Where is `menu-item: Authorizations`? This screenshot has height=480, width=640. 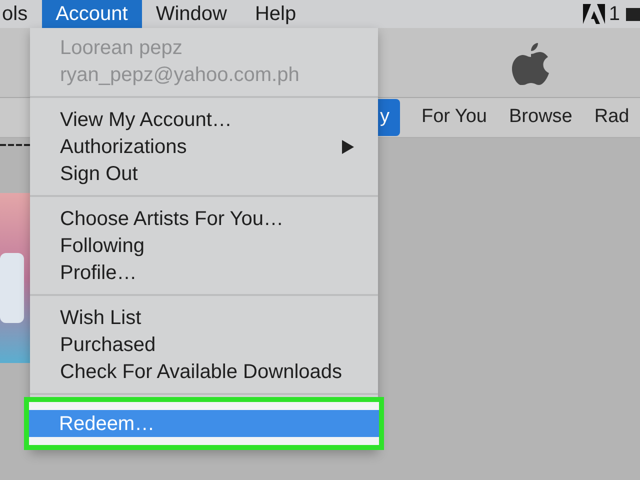 menu-item: Authorizations is located at coordinates (204, 146).